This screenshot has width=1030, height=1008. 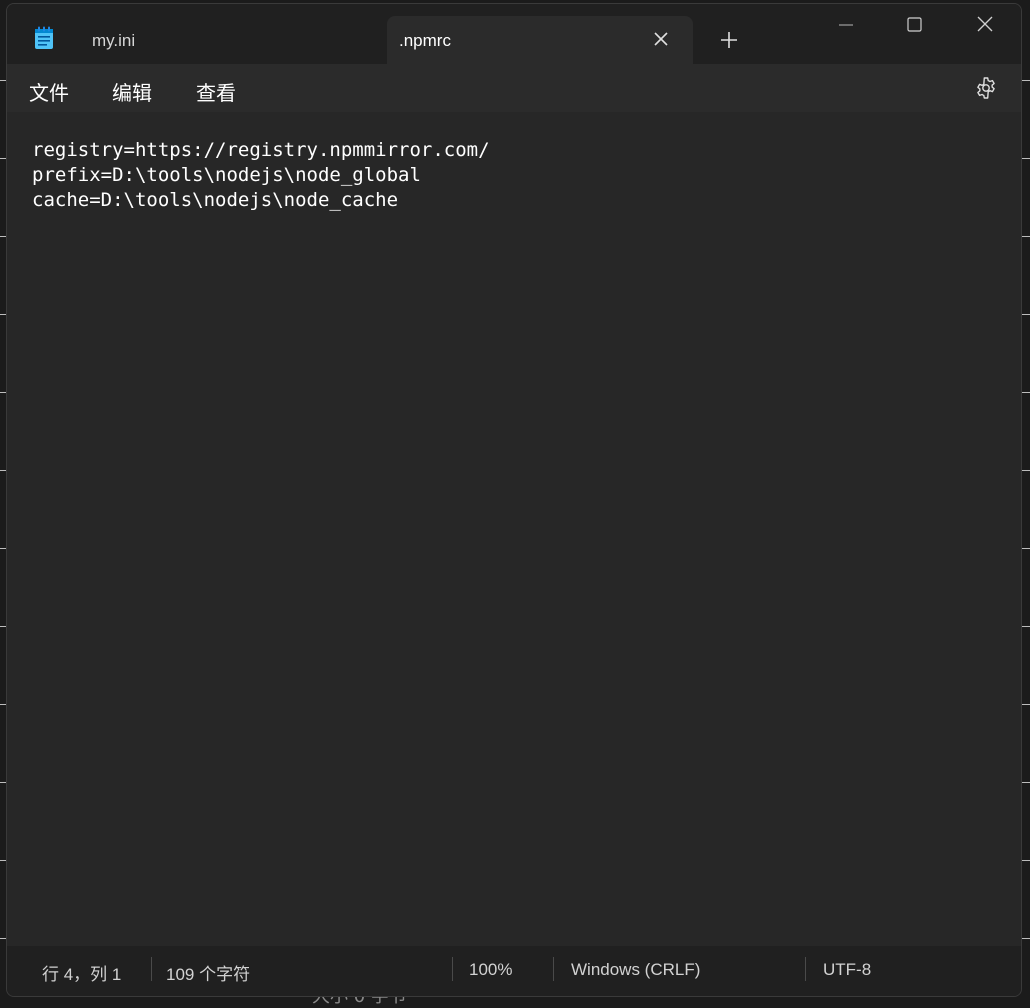 I want to click on menu-view: 查看, so click(x=216, y=91).